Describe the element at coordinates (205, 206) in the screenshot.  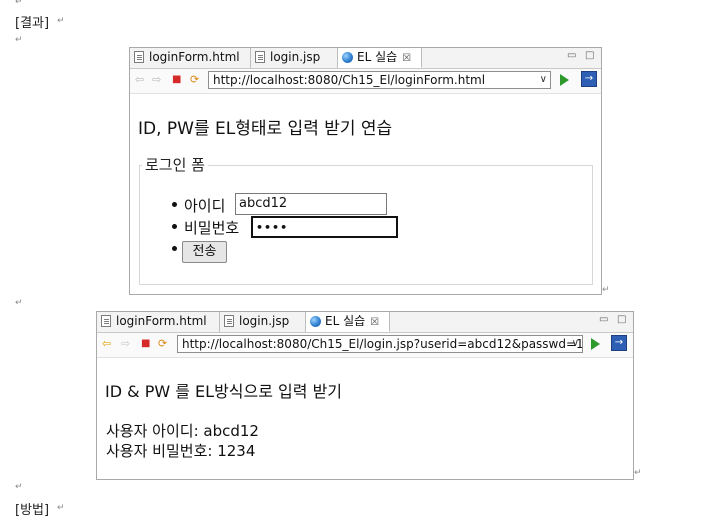
I see `id-label: 아이디` at that location.